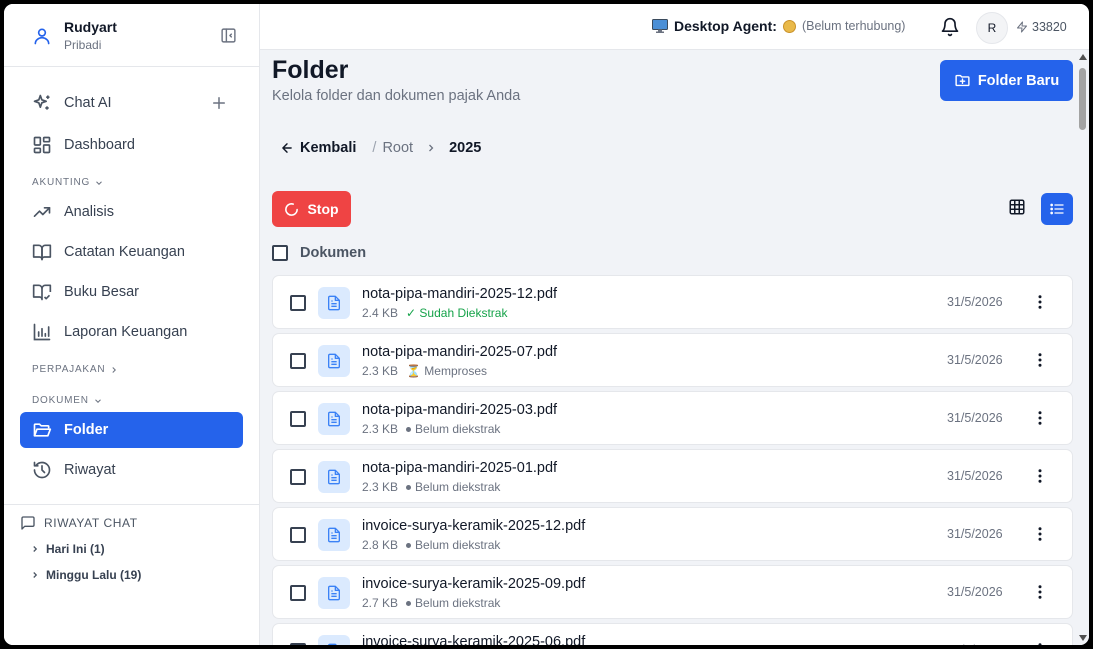  I want to click on sidebar-item-folder: Folder, so click(131, 430).